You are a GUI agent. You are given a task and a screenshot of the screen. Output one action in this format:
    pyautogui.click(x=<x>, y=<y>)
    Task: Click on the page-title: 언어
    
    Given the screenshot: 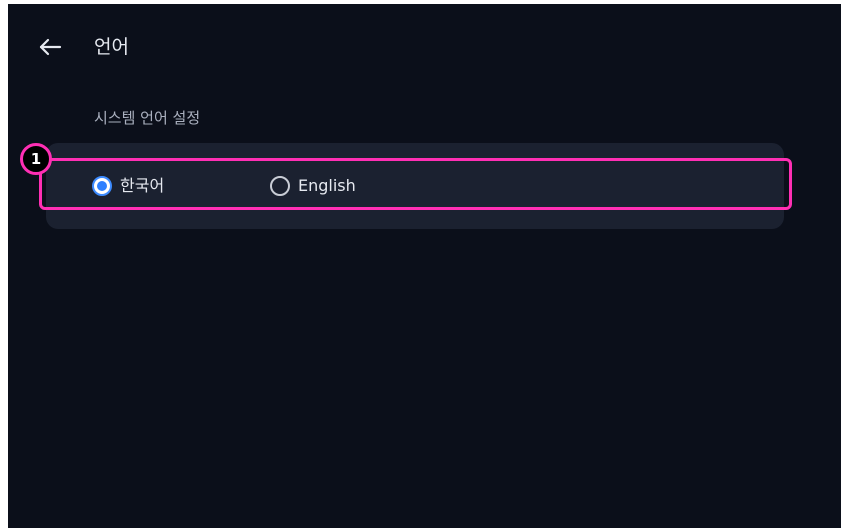 What is the action you would take?
    pyautogui.click(x=111, y=47)
    